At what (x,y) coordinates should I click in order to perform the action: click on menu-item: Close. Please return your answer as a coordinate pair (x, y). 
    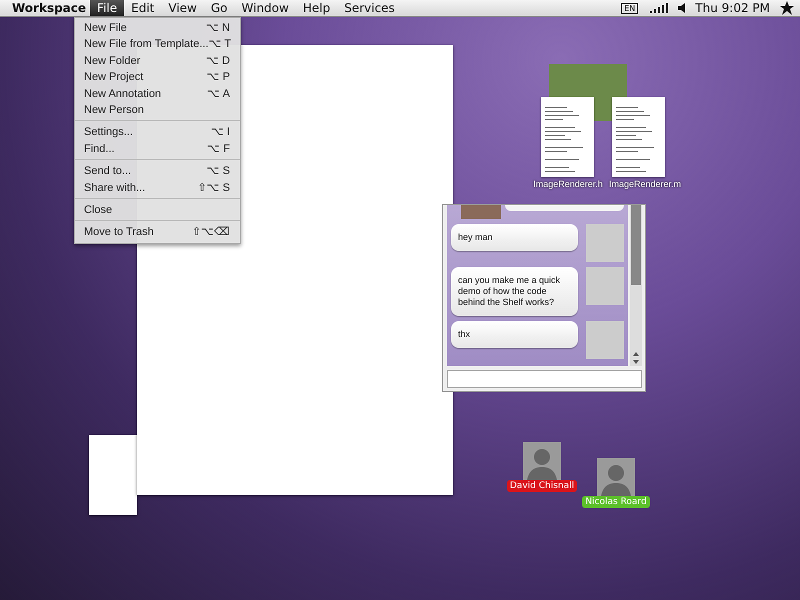
    Looking at the image, I should click on (157, 210).